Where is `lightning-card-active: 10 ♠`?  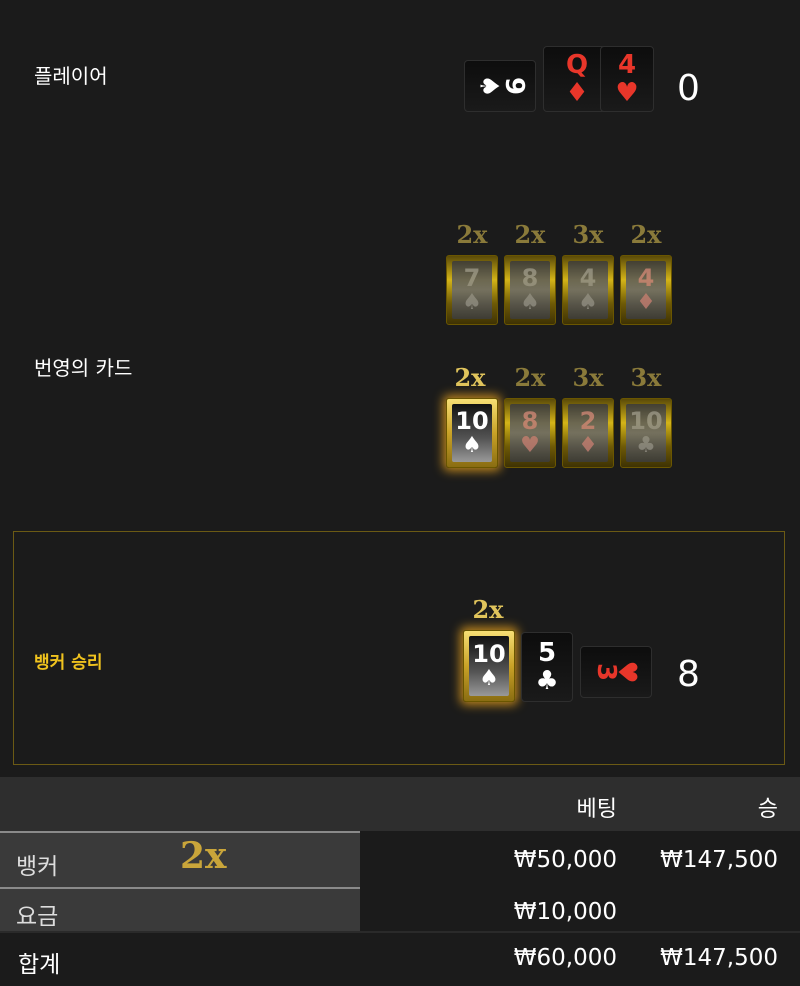
lightning-card-active: 10 ♠ is located at coordinates (472, 433).